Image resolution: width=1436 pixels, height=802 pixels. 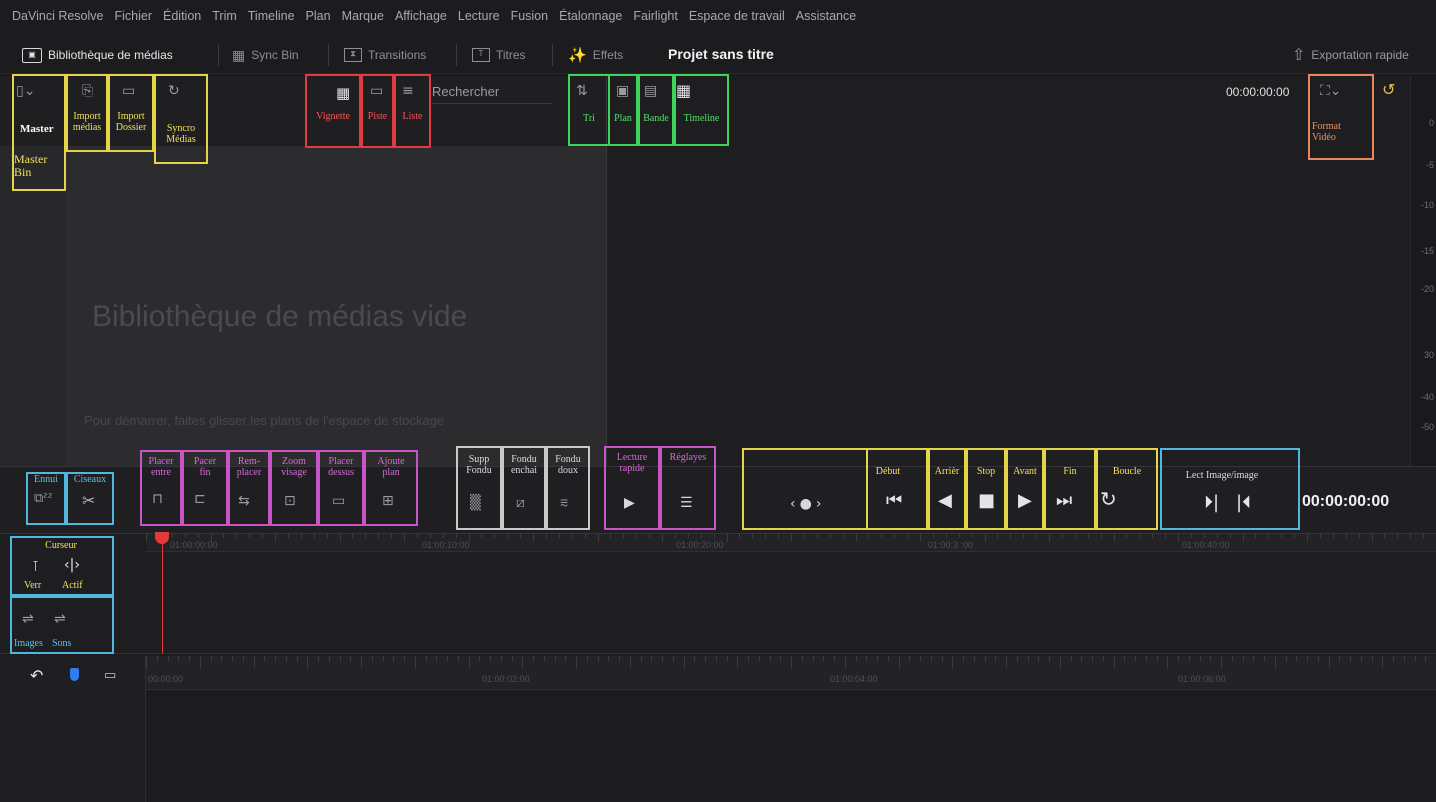 I want to click on menu-timeline: Timeline, so click(x=271, y=17).